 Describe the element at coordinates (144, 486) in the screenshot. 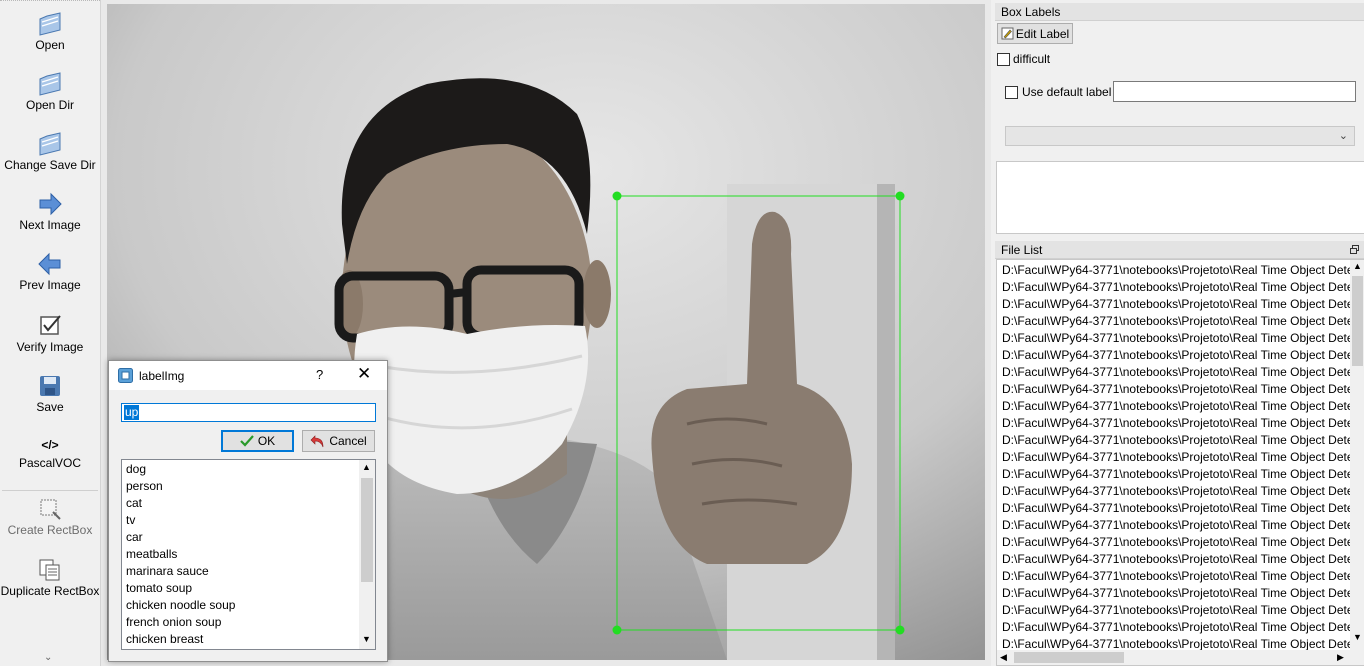

I see `label-history-item: person` at that location.